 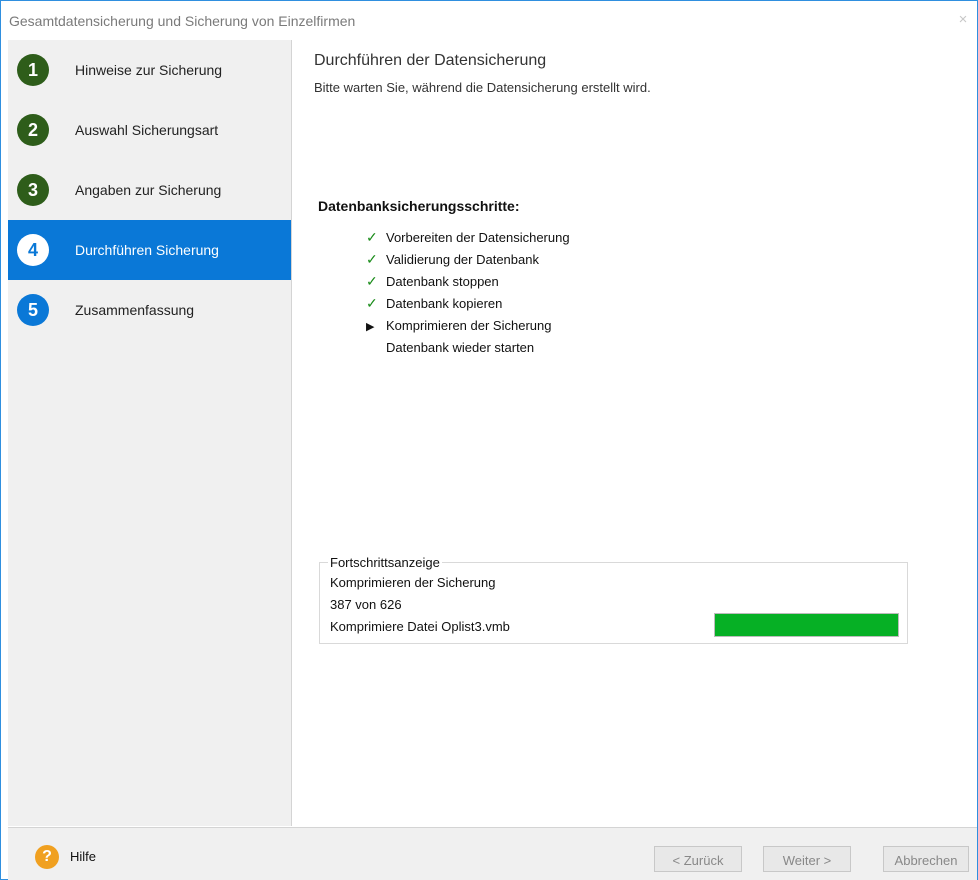 I want to click on progress-group-legend: Fortschrittsanzeige, so click(x=385, y=562).